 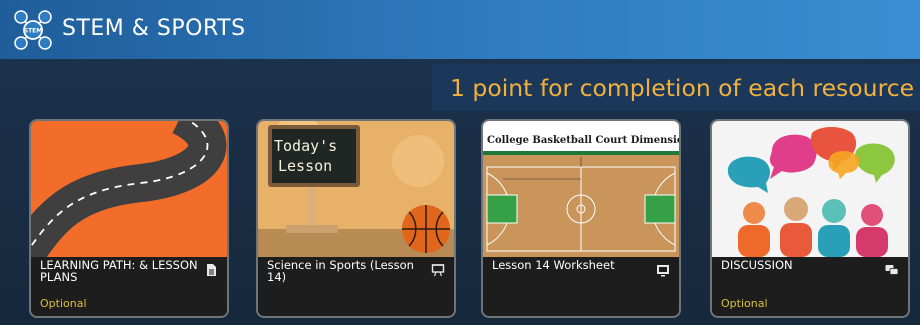 What do you see at coordinates (663, 271) in the screenshot?
I see `screen-icon` at bounding box center [663, 271].